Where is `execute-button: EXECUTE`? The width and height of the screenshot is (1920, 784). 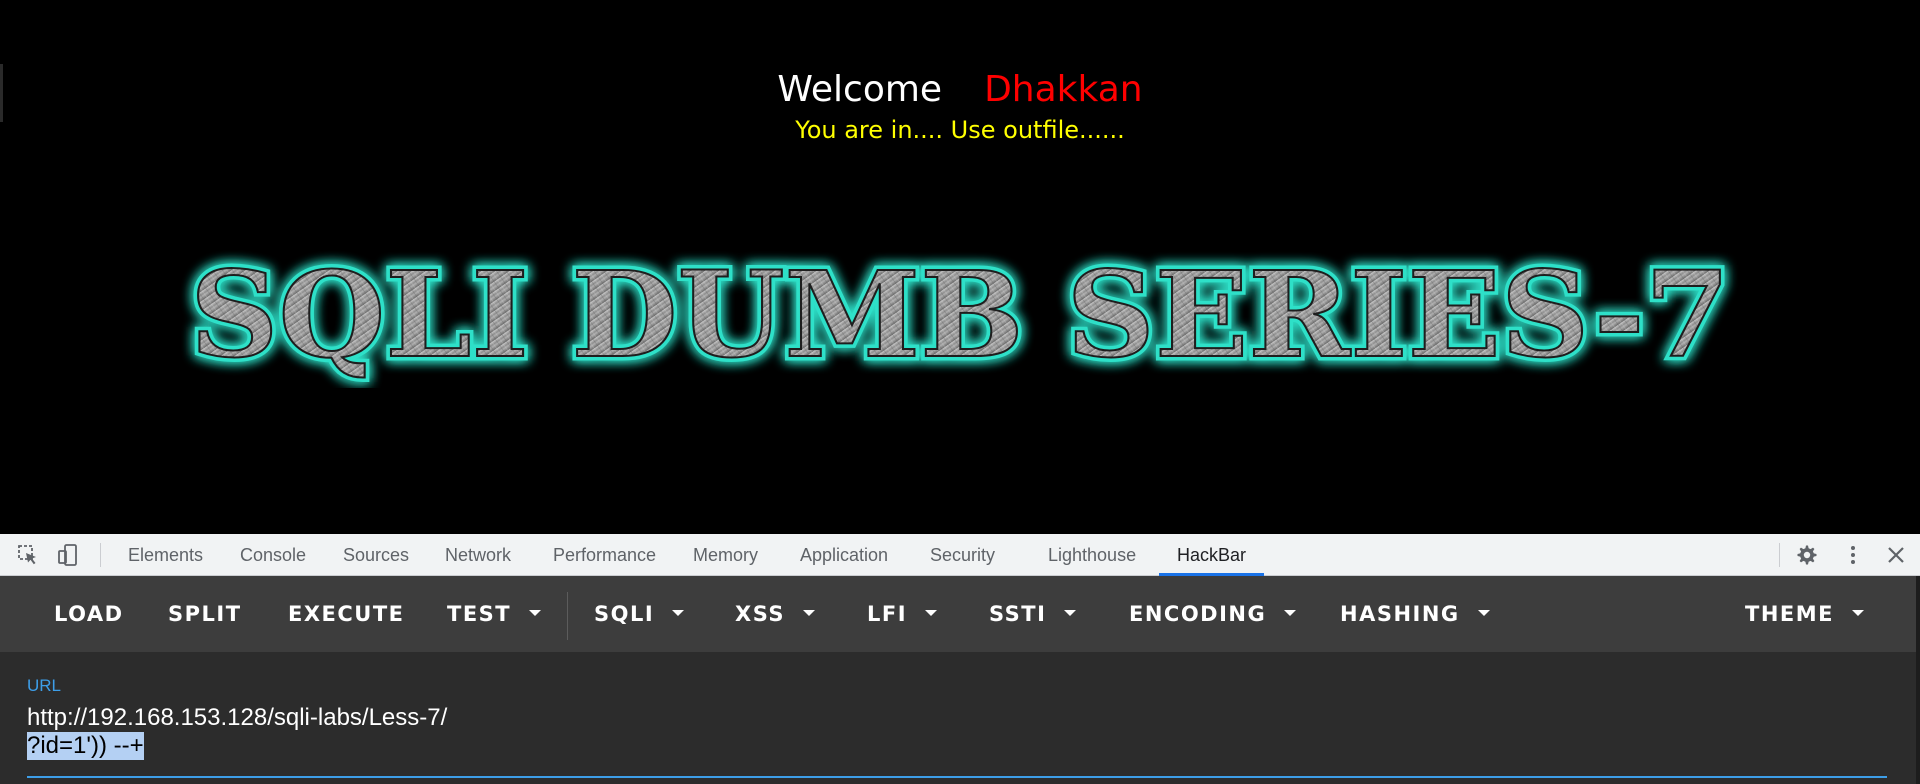 execute-button: EXECUTE is located at coordinates (346, 614).